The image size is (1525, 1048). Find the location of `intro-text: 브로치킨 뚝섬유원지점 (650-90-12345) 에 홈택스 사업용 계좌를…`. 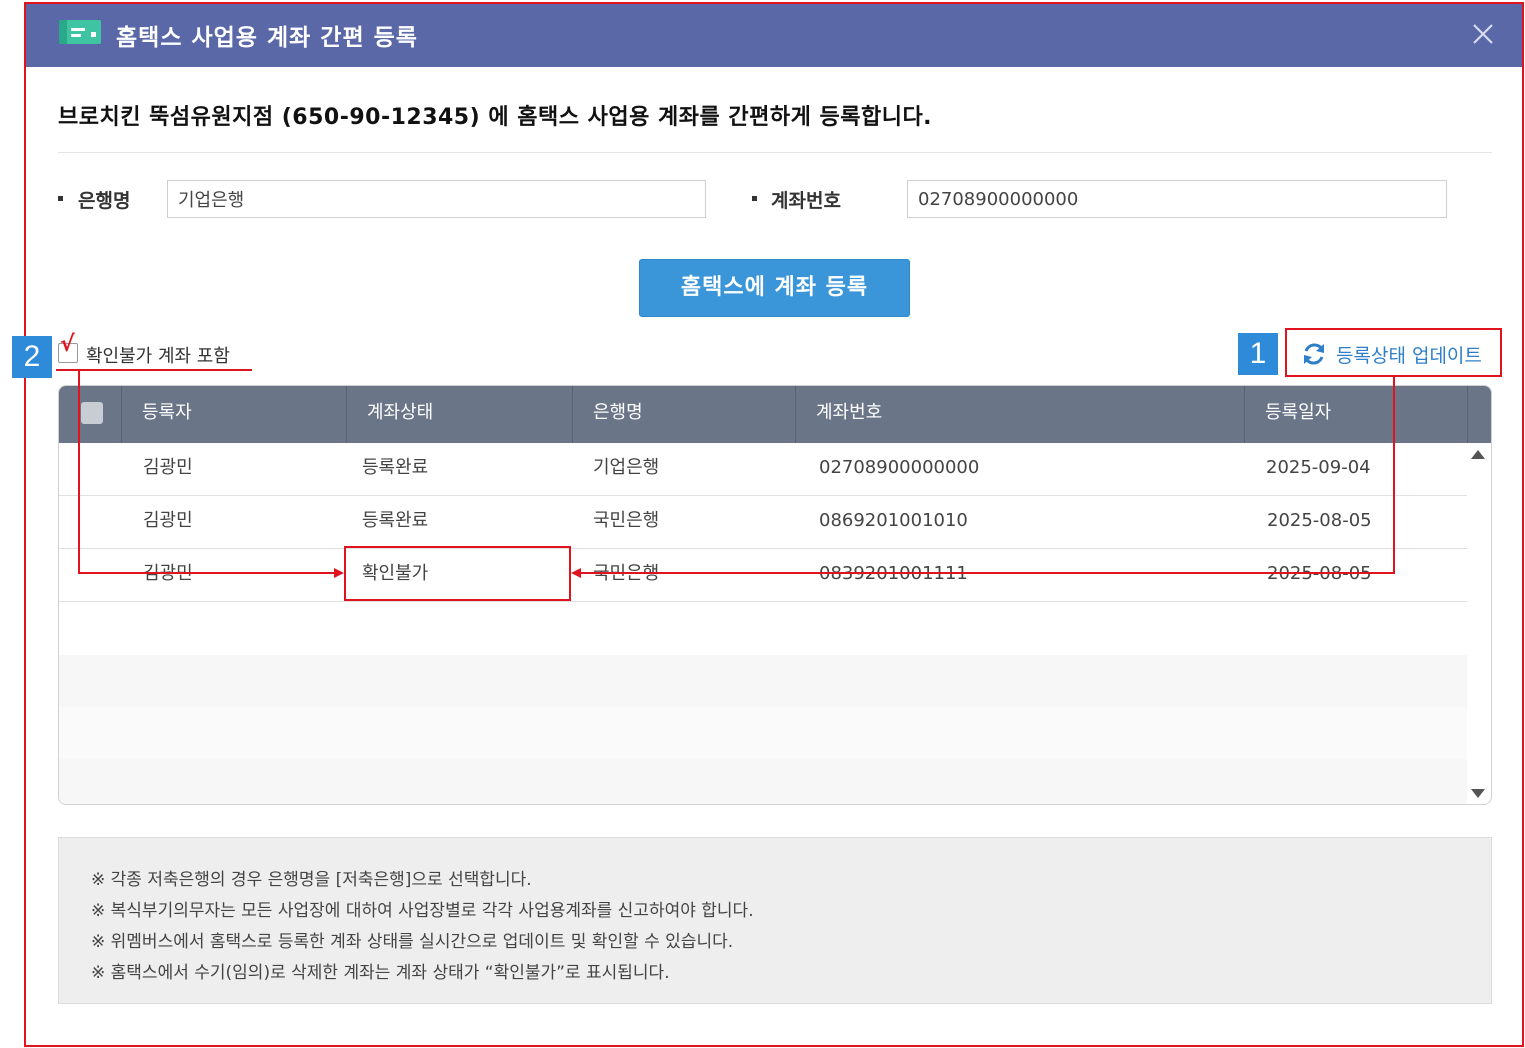

intro-text: 브로치킨 뚝섬유원지점 (650-90-12345) 에 홈택스 사업용 계좌를… is located at coordinates (495, 117).